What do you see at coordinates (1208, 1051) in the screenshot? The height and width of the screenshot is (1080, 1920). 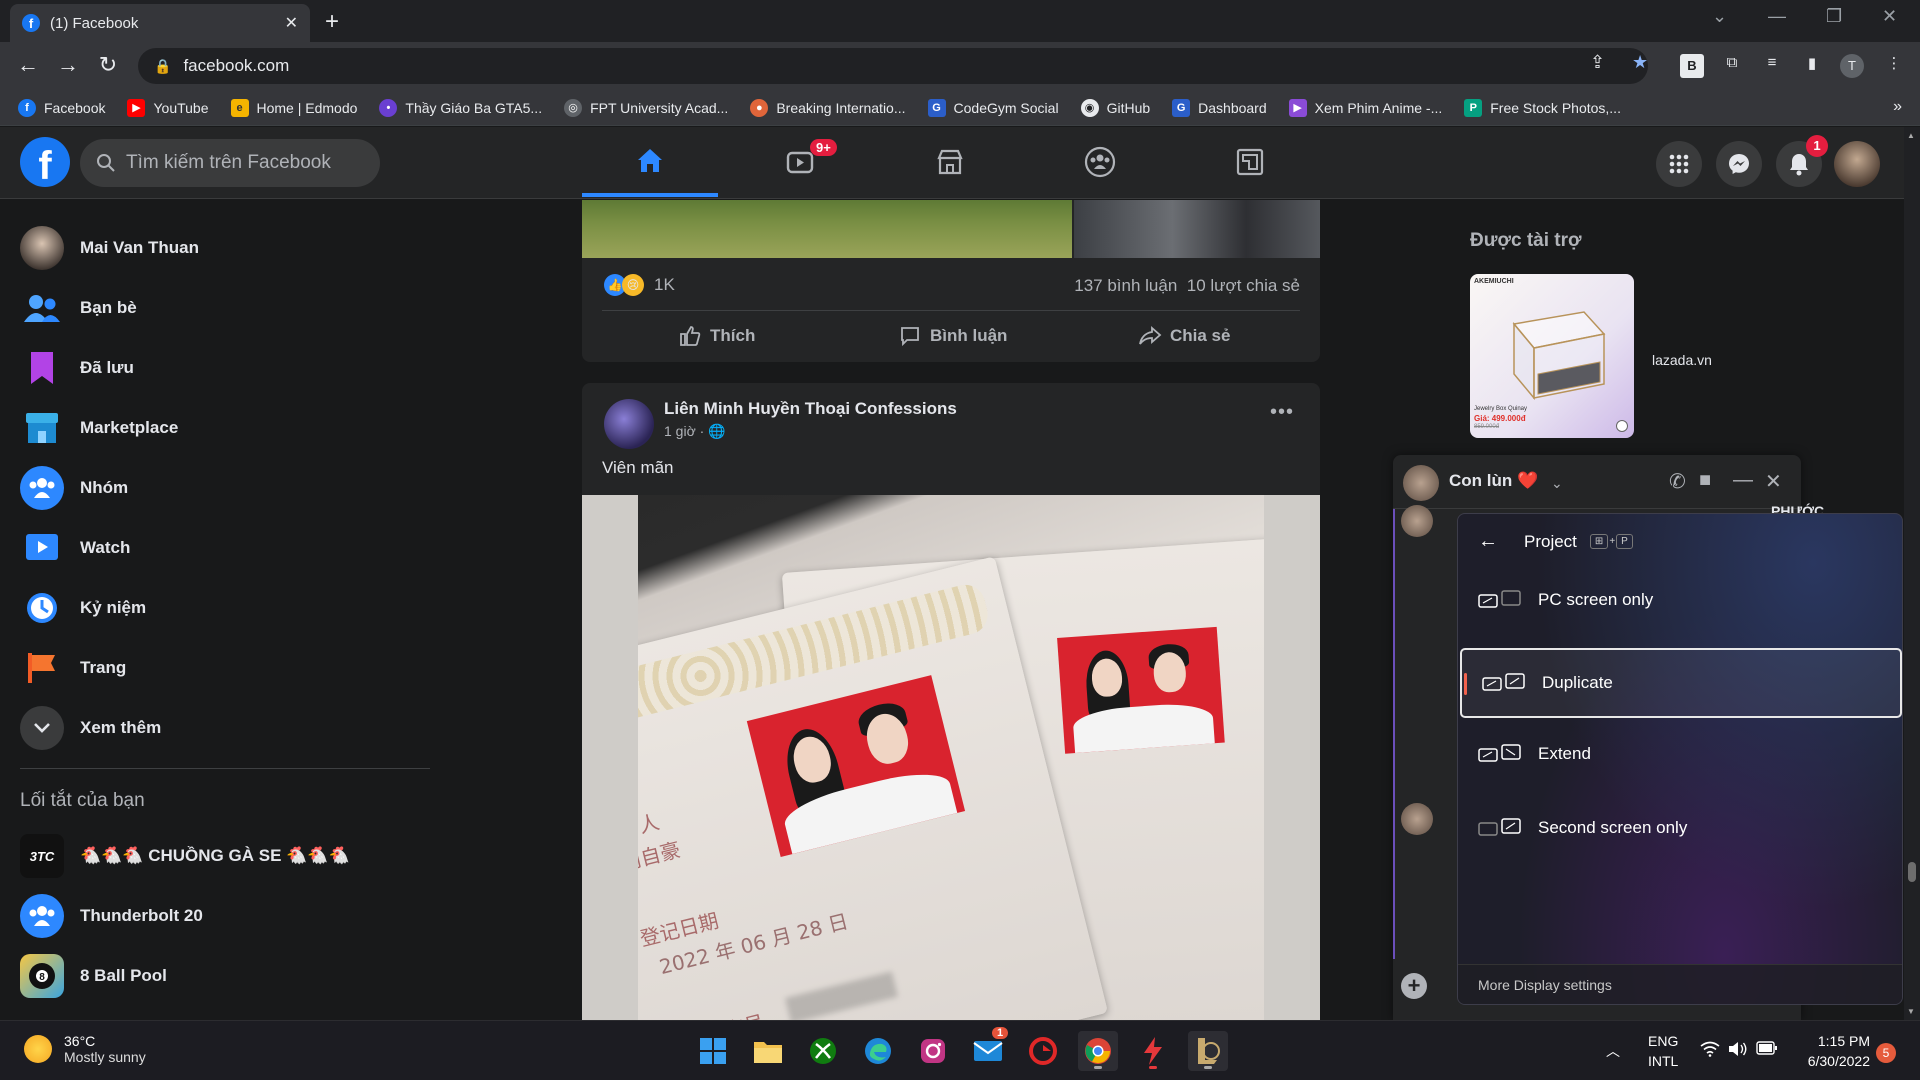 I see `league-button` at bounding box center [1208, 1051].